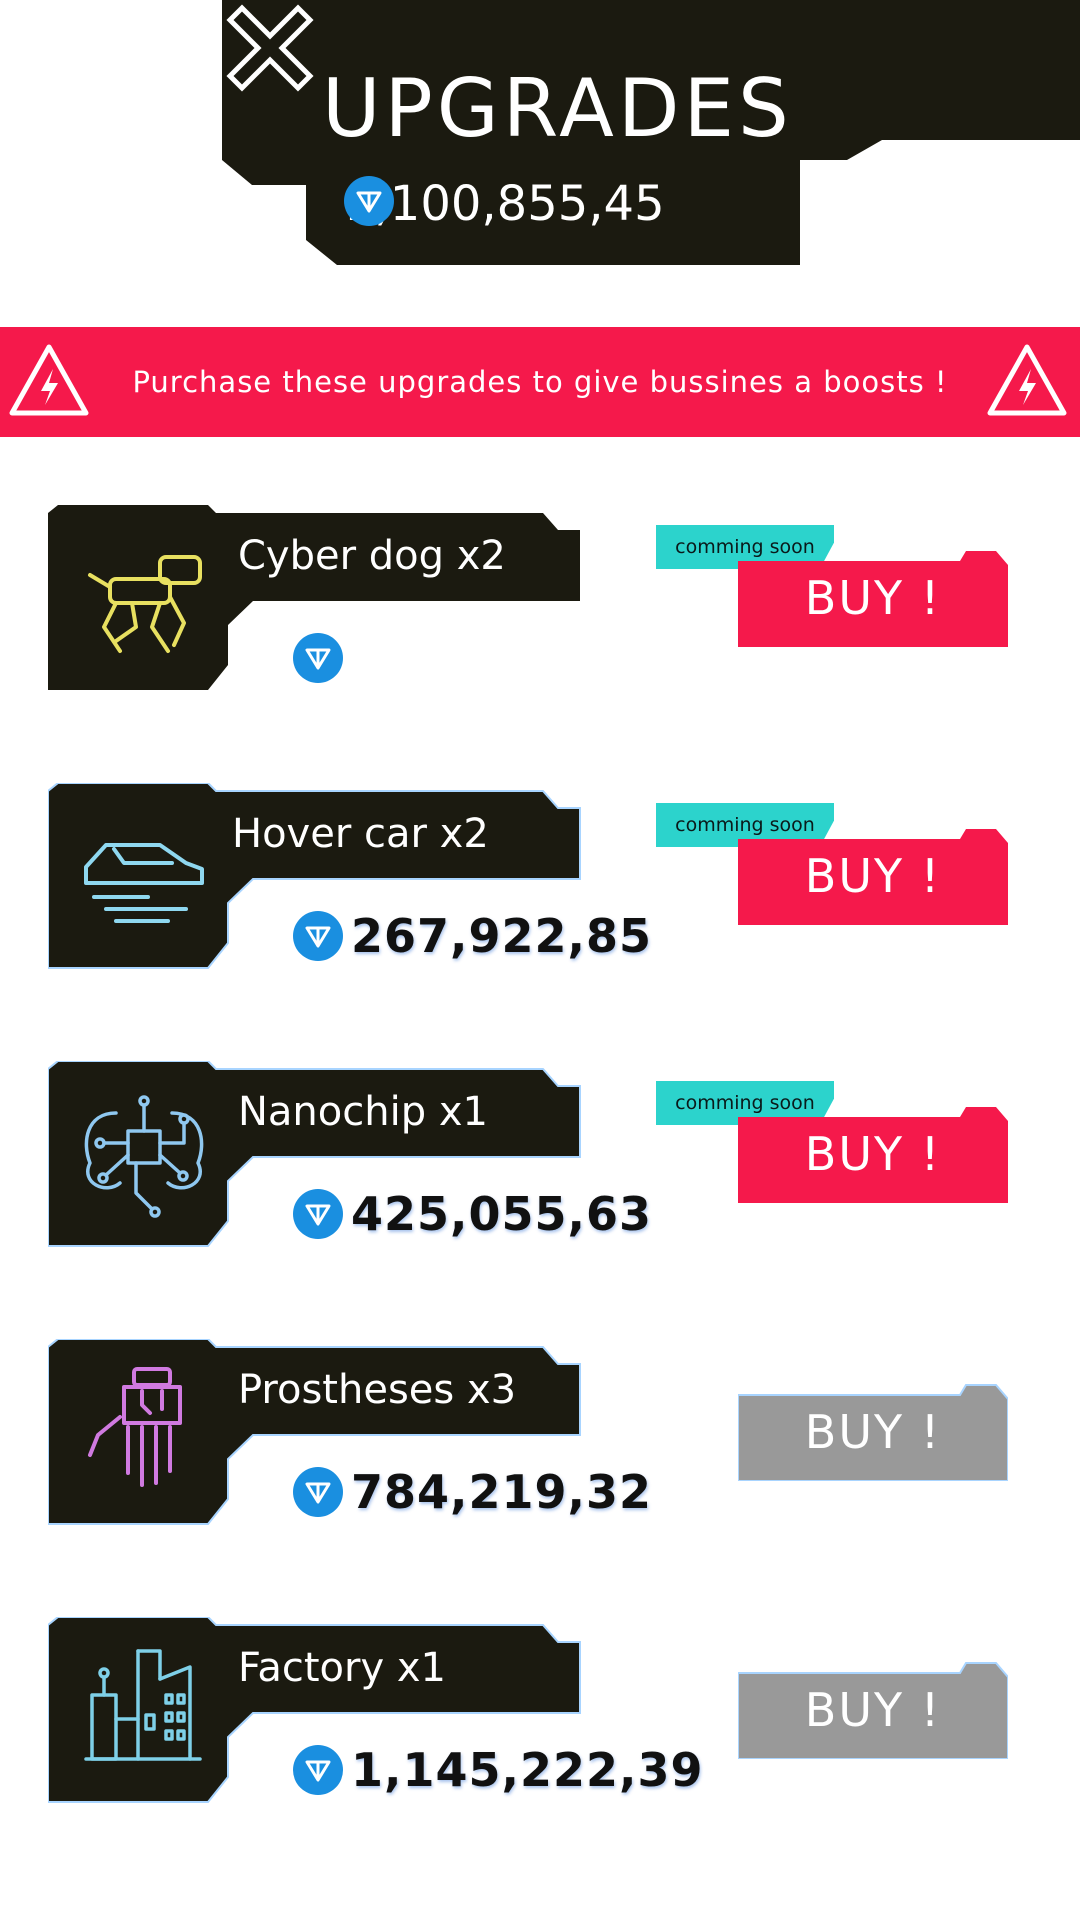  Describe the element at coordinates (143, 1705) in the screenshot. I see `factory-icon` at that location.